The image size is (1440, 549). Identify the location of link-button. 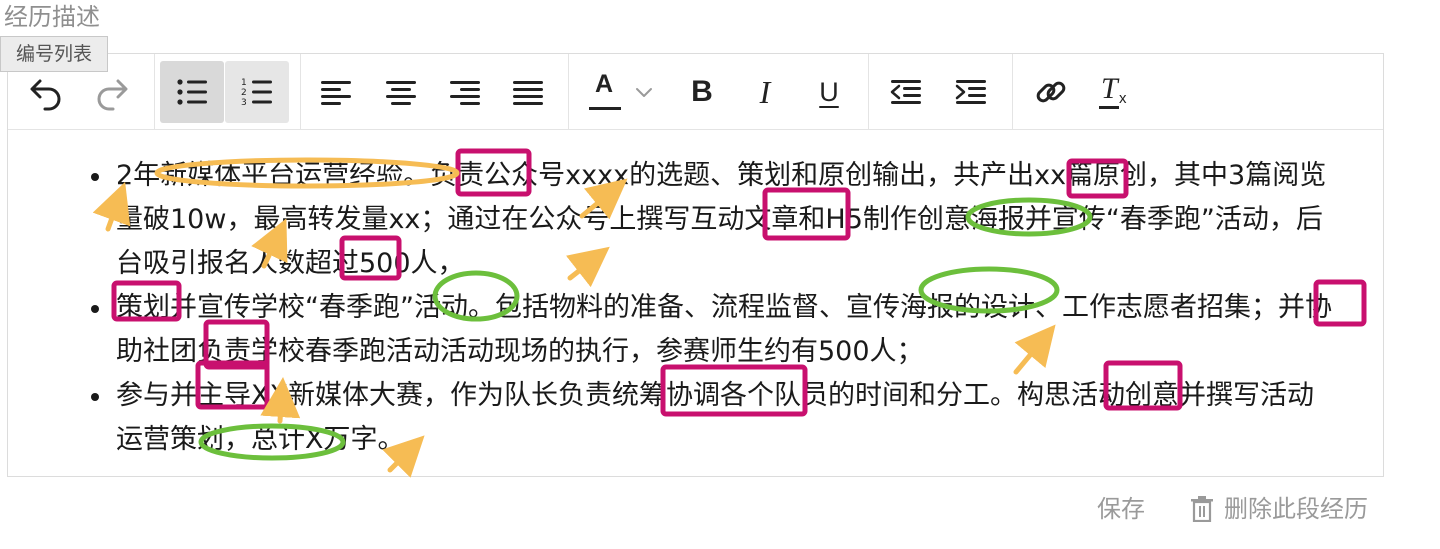
(1051, 92).